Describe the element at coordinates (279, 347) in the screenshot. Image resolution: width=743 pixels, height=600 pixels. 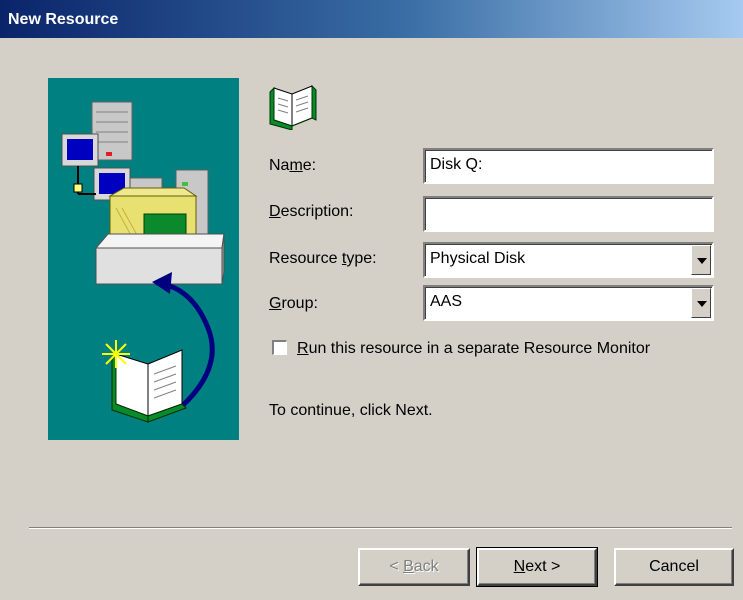
I see `separate-monitor-checkbox` at that location.